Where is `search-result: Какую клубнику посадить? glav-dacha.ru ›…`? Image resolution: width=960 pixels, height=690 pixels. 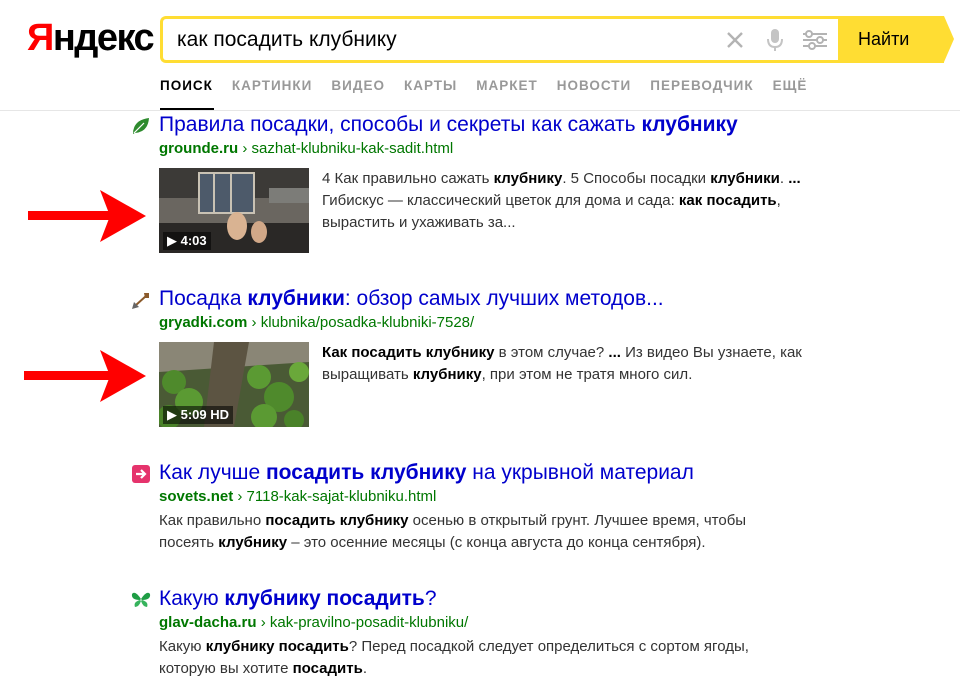
search-result: Какую клубнику посадить? glav-dacha.ru ›… is located at coordinates (481, 633).